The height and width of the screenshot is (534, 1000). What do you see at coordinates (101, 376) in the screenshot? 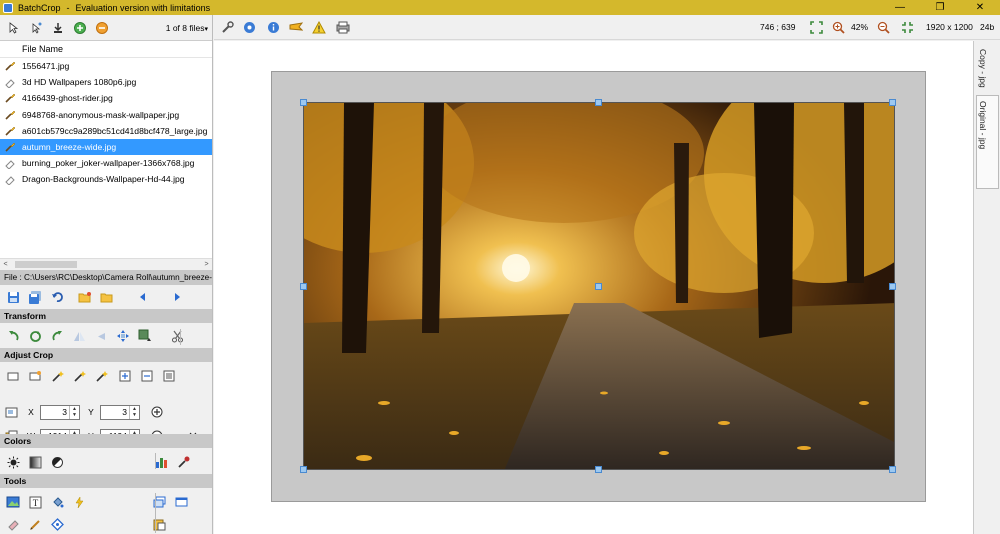
I see `wand-minus-icon` at bounding box center [101, 376].